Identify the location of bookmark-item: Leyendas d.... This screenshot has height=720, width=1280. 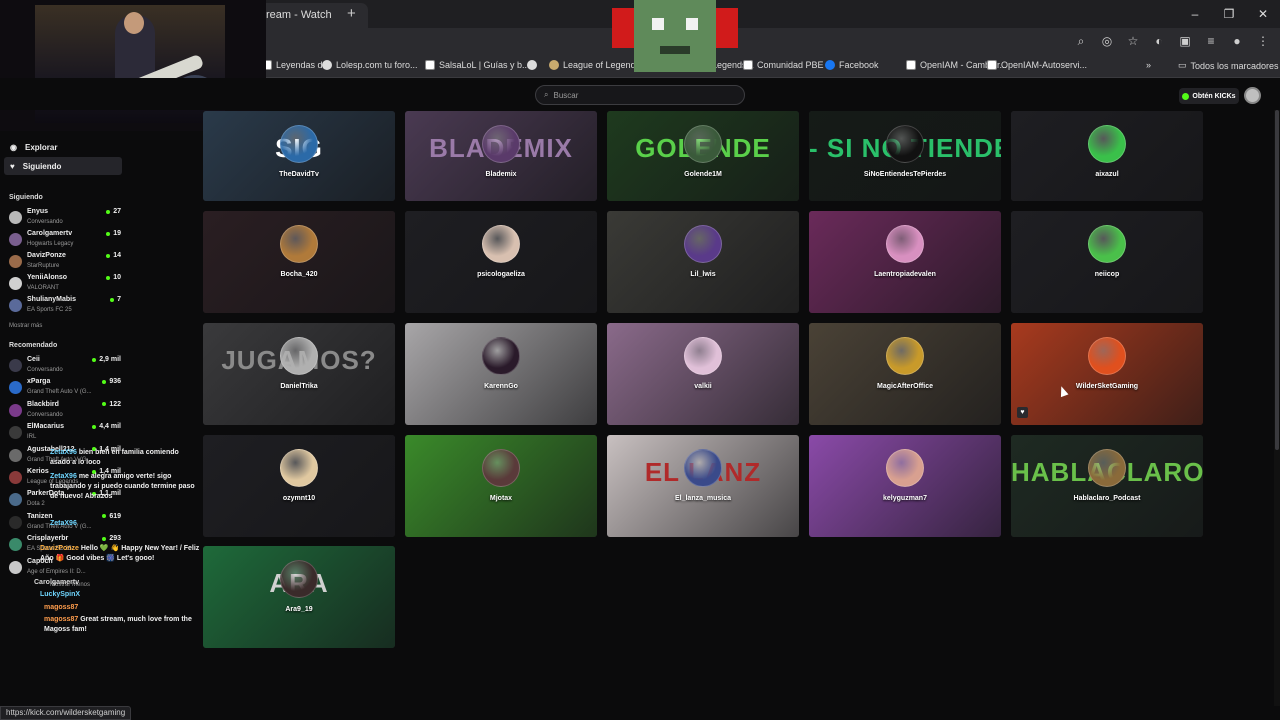
(296, 65).